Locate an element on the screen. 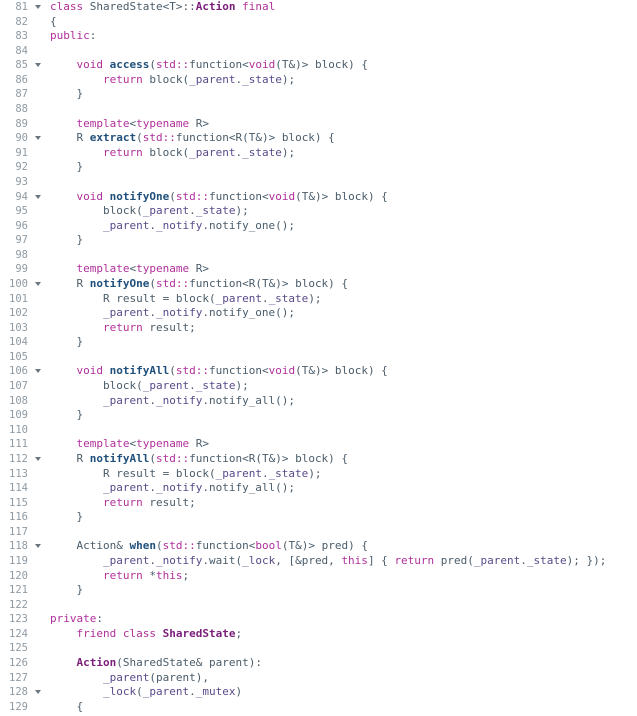 The width and height of the screenshot is (637, 716). code-token: typename is located at coordinates (166, 269).